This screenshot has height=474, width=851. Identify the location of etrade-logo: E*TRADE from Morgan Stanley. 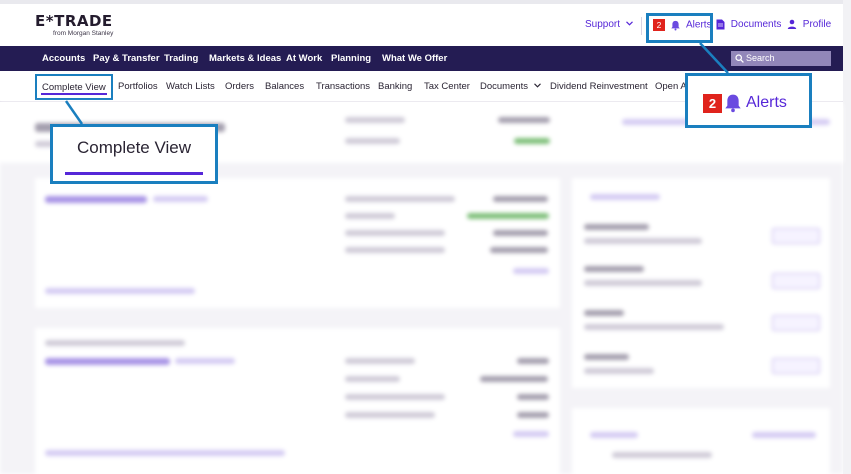
(74, 26).